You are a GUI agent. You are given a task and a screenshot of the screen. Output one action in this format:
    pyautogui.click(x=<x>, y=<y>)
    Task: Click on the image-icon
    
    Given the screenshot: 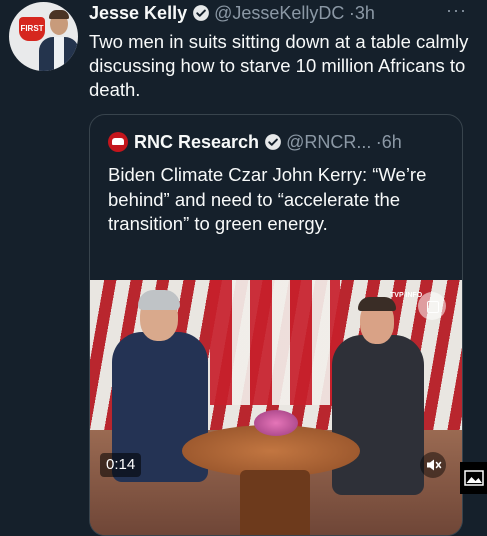 What is the action you would take?
    pyautogui.click(x=473, y=478)
    